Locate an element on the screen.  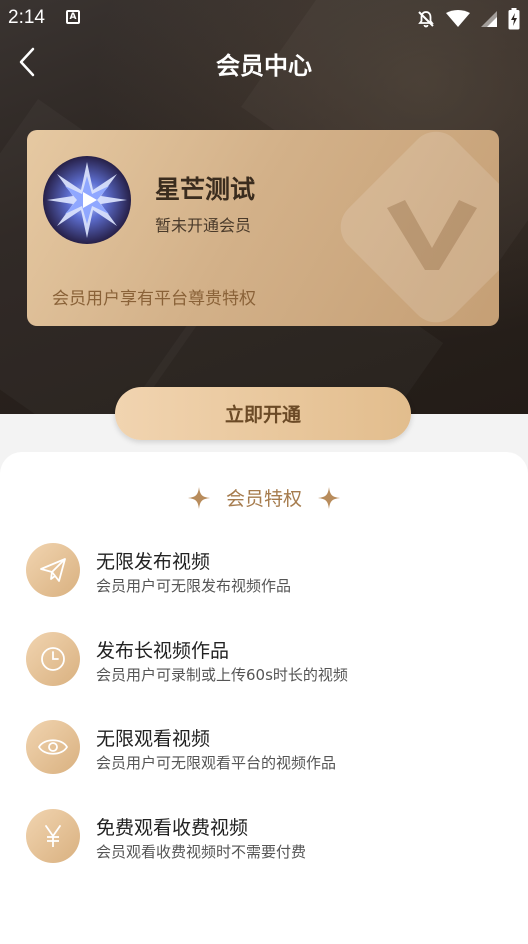
benefit-desc: 会员用户可录制或上传60s时长的视频 is located at coordinates (222, 675).